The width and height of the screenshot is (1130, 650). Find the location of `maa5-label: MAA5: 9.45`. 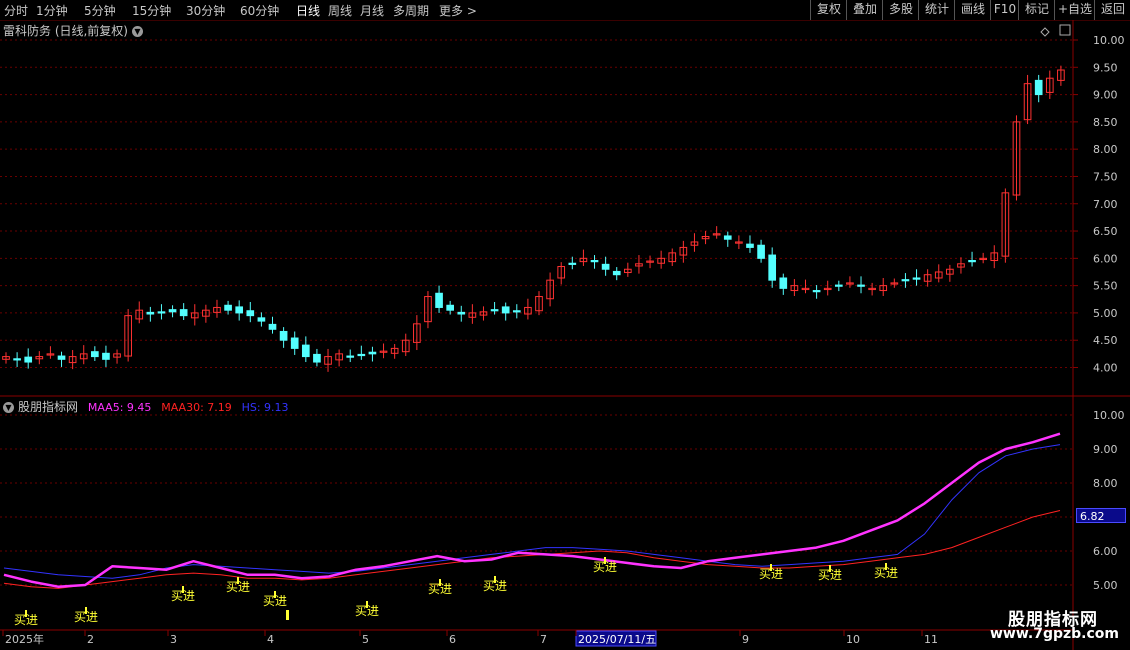

maa5-label: MAA5: 9.45 is located at coordinates (119, 407).